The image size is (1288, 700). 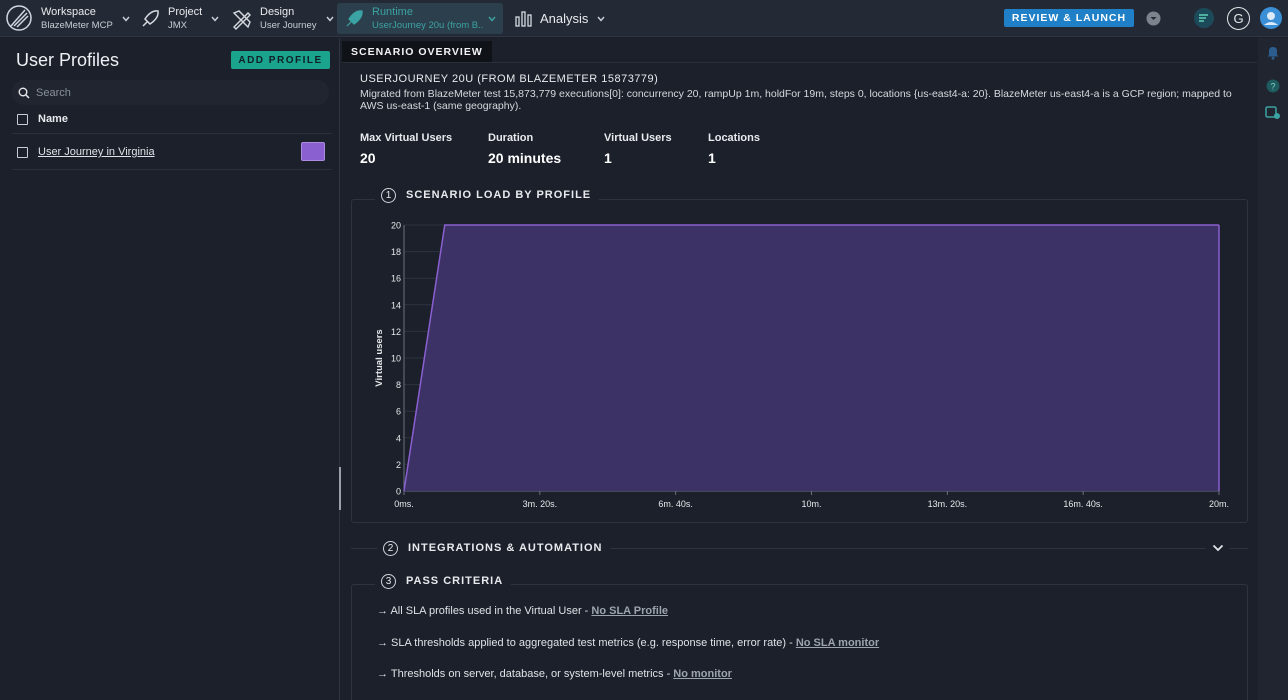 What do you see at coordinates (390, 548) in the screenshot?
I see `section-number: 2` at bounding box center [390, 548].